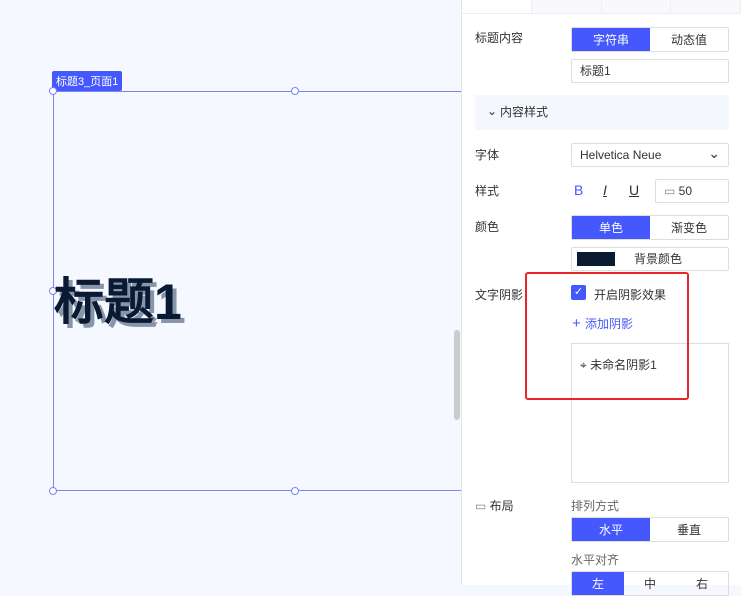  I want to click on vertical-option: 垂直, so click(689, 529).